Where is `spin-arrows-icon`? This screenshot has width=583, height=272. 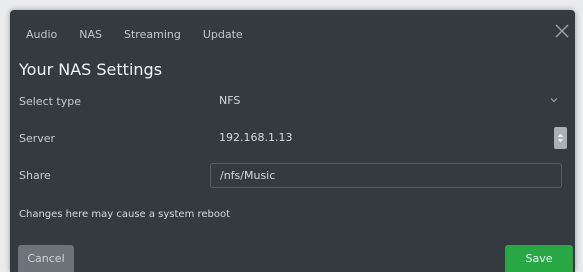 spin-arrows-icon is located at coordinates (560, 138).